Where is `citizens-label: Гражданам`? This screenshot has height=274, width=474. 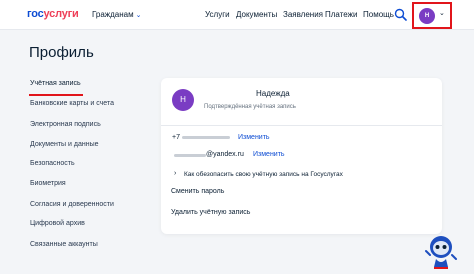 citizens-label: Гражданам is located at coordinates (113, 14).